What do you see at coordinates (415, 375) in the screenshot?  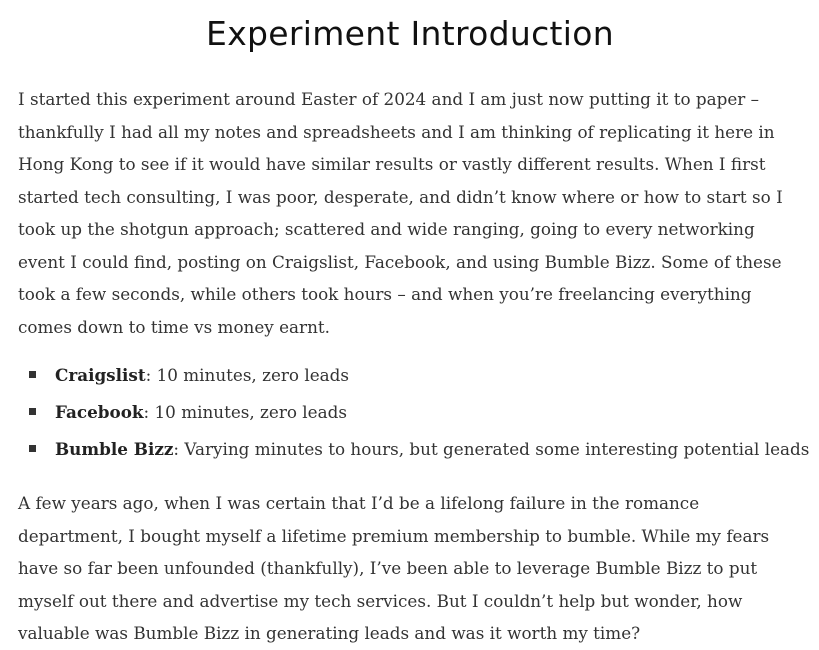 I see `list-item: Craigslist: 10 minutes, zero leads` at bounding box center [415, 375].